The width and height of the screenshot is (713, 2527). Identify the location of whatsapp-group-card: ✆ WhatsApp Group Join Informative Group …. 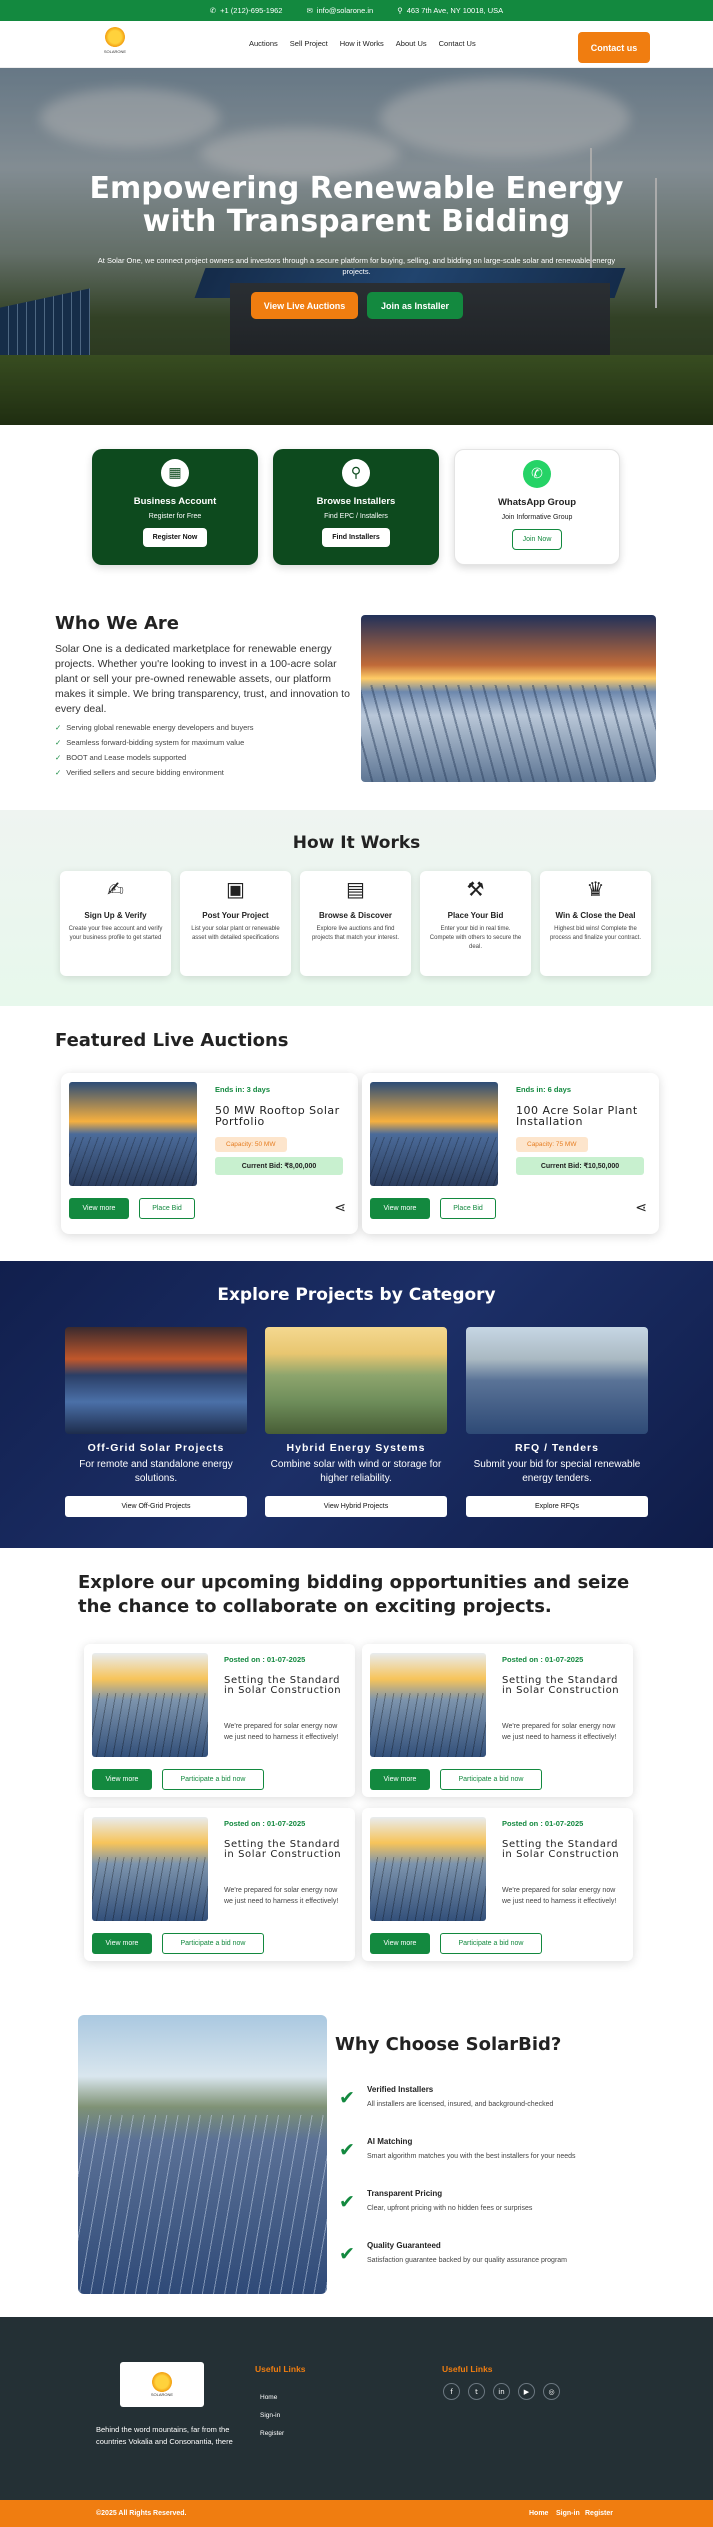
(537, 507).